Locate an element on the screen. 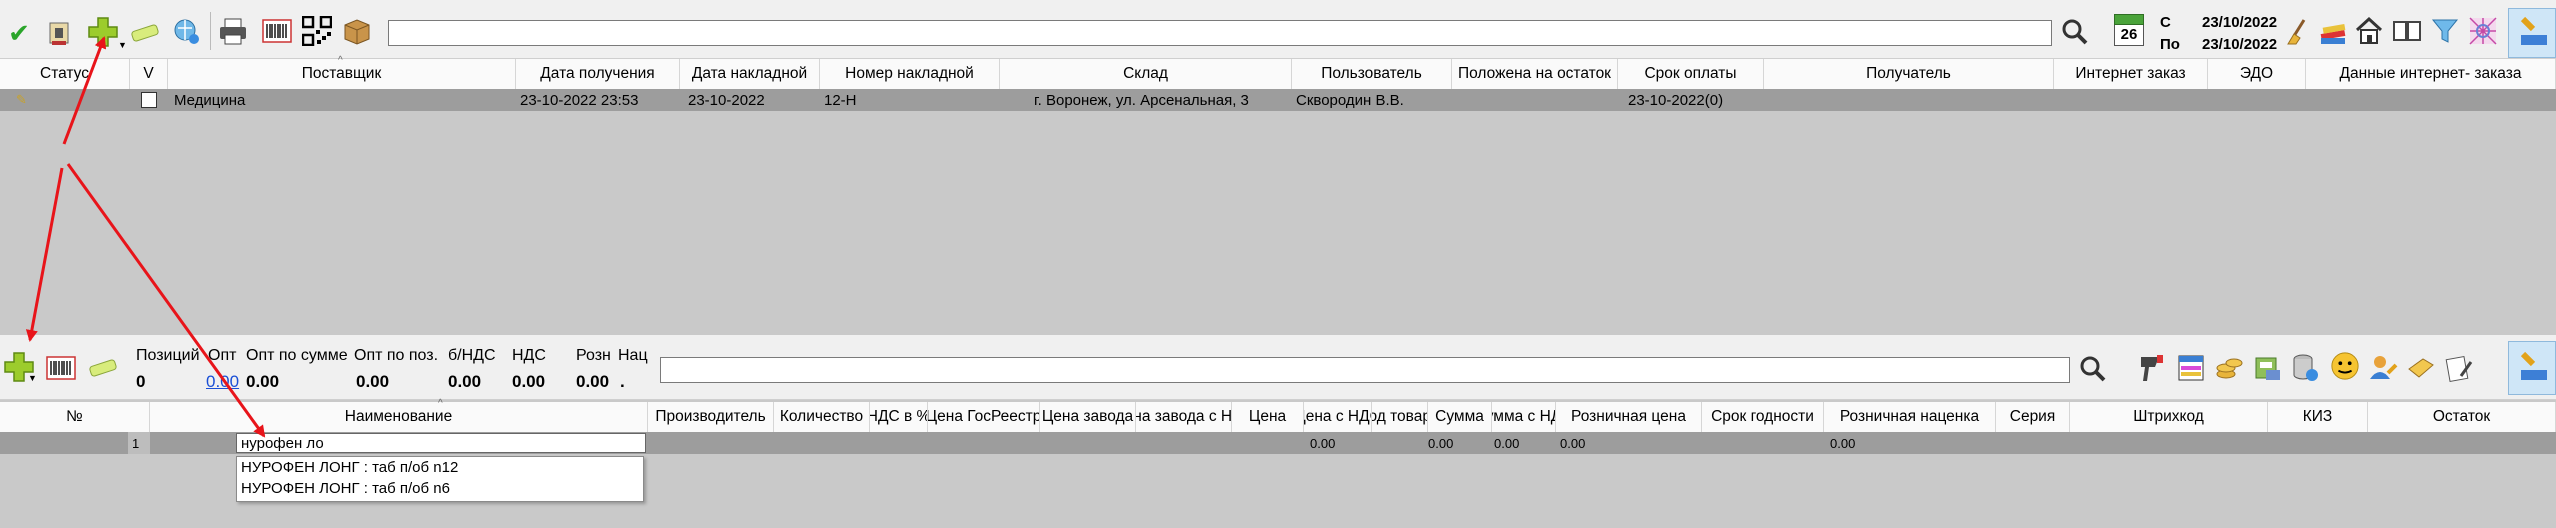 The image size is (2556, 528). arrow-to-name-input is located at coordinates (166, 300).